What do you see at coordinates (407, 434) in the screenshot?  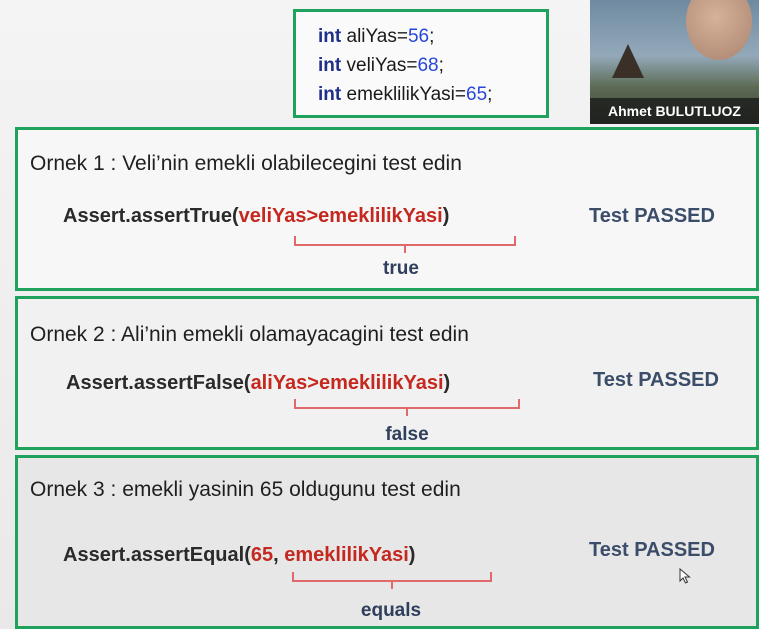 I see `evaluation-result: false` at bounding box center [407, 434].